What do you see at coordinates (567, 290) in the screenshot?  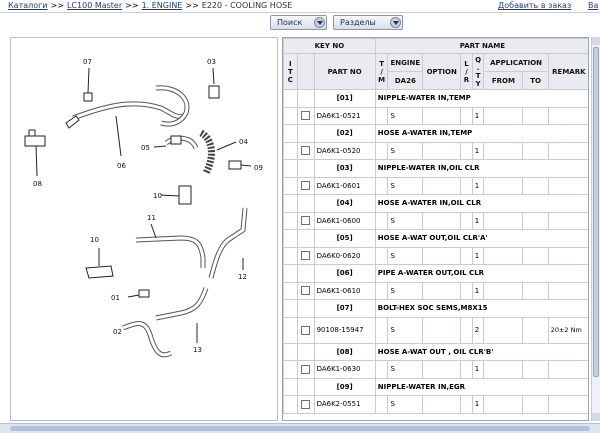 I see `remark-cell` at bounding box center [567, 290].